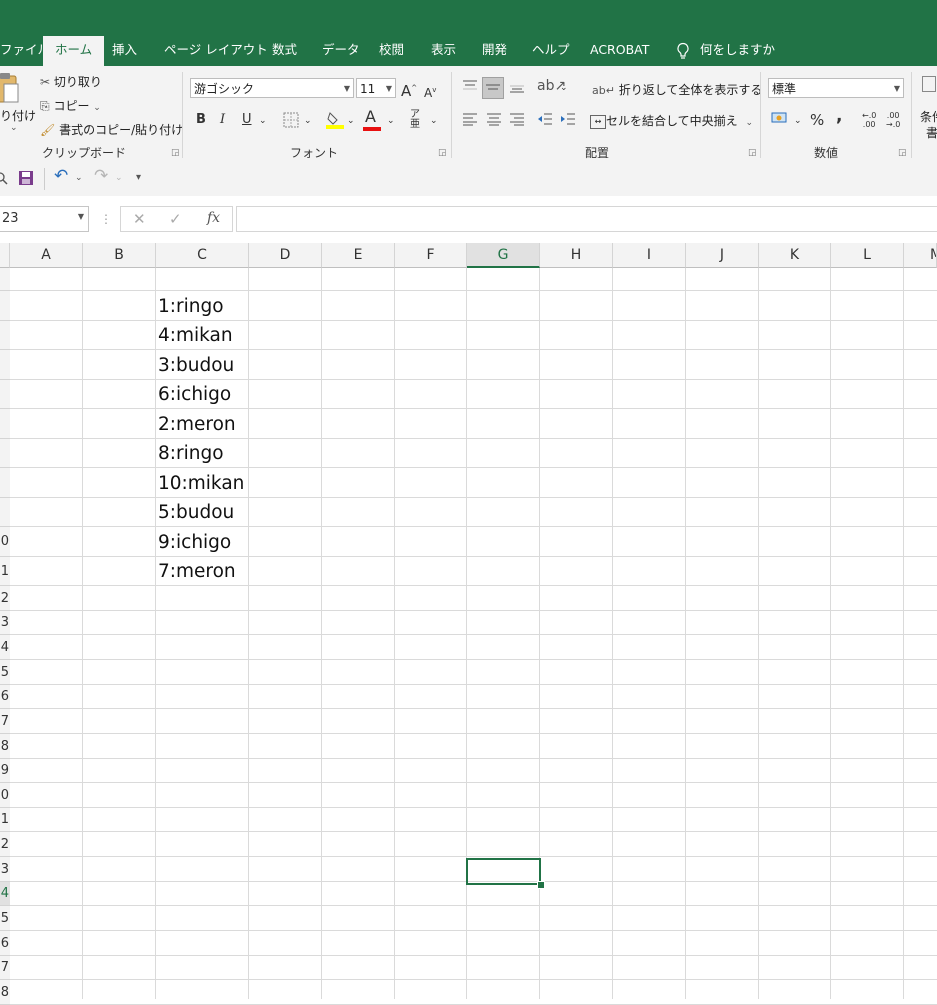  Describe the element at coordinates (222, 120) in the screenshot. I see `italic-button: I` at that location.